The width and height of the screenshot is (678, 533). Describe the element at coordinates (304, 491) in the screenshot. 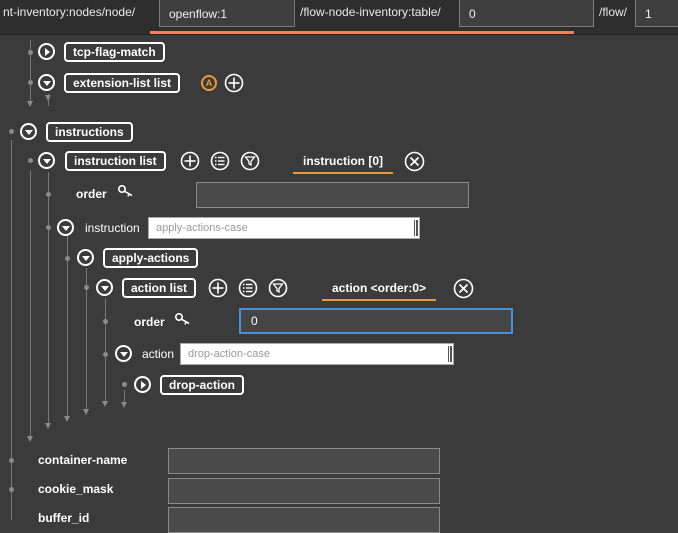

I see `cookie-mask-input` at that location.